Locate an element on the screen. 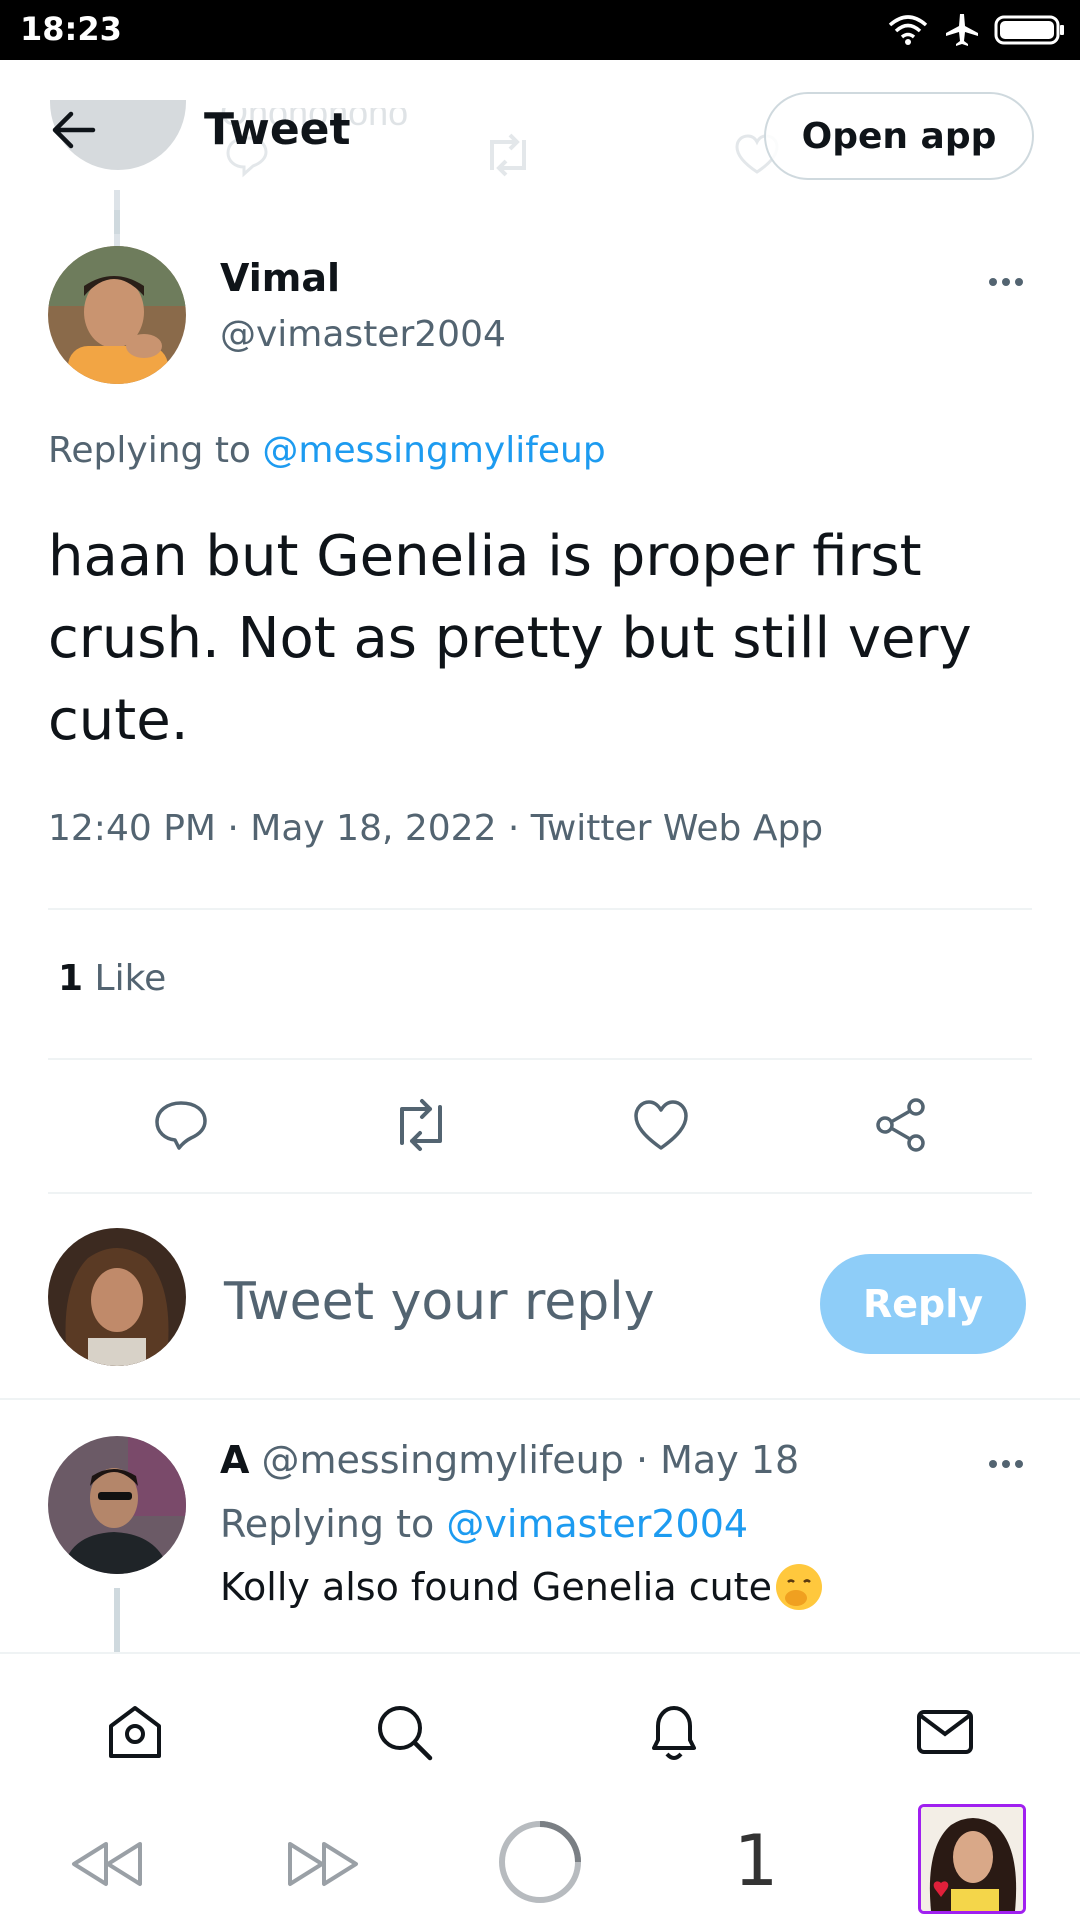  rewind-icon is located at coordinates (107, 1864).